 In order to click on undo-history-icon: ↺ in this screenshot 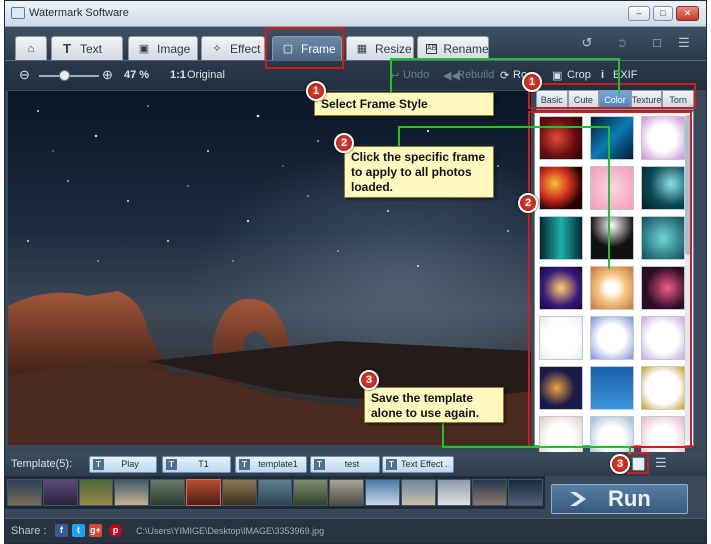, I will do `click(587, 43)`.